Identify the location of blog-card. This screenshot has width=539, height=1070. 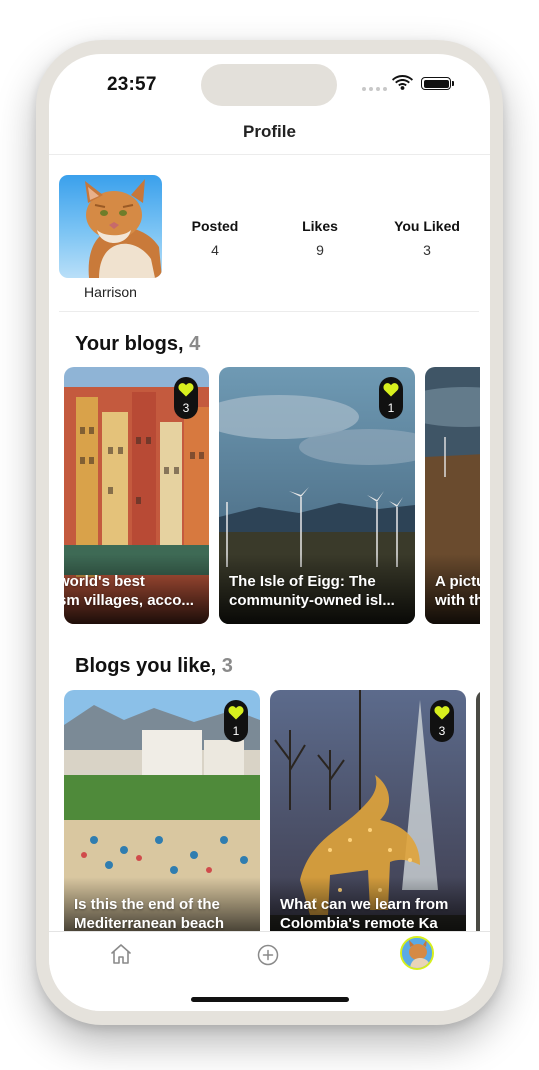
(478, 810).